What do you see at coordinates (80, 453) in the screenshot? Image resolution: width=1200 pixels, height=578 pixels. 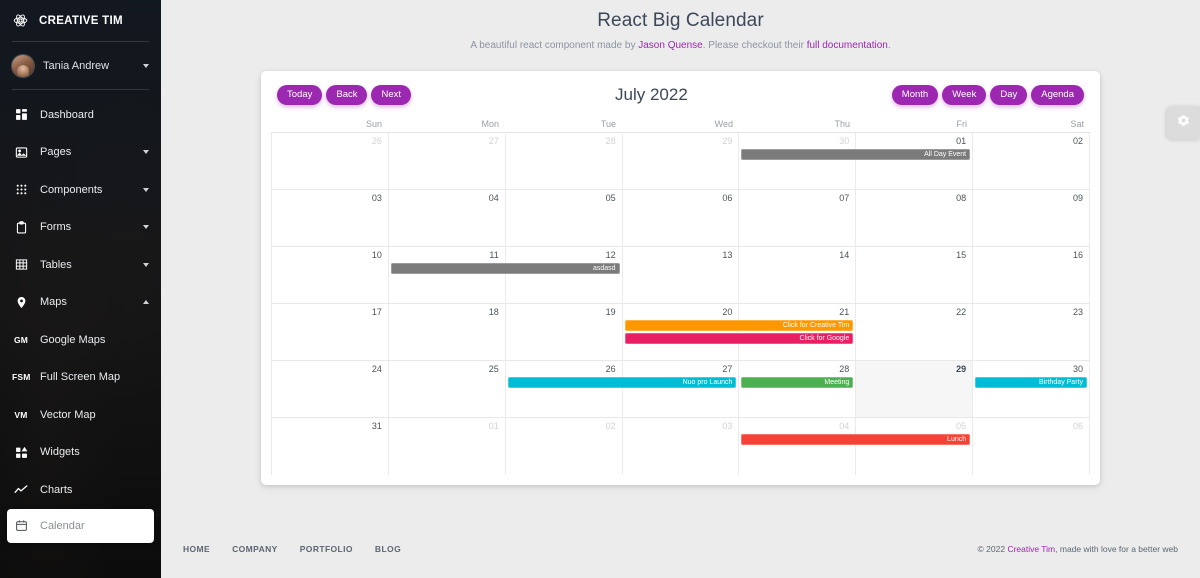 I see `sidebar-item-widgets: Widgets` at bounding box center [80, 453].